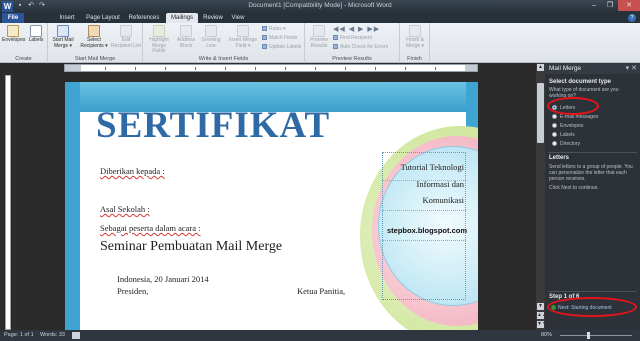 This screenshot has width=640, height=341. What do you see at coordinates (243, 37) in the screenshot?
I see `insert-merge-field-button: Insert Merge Field ▾` at bounding box center [243, 37].